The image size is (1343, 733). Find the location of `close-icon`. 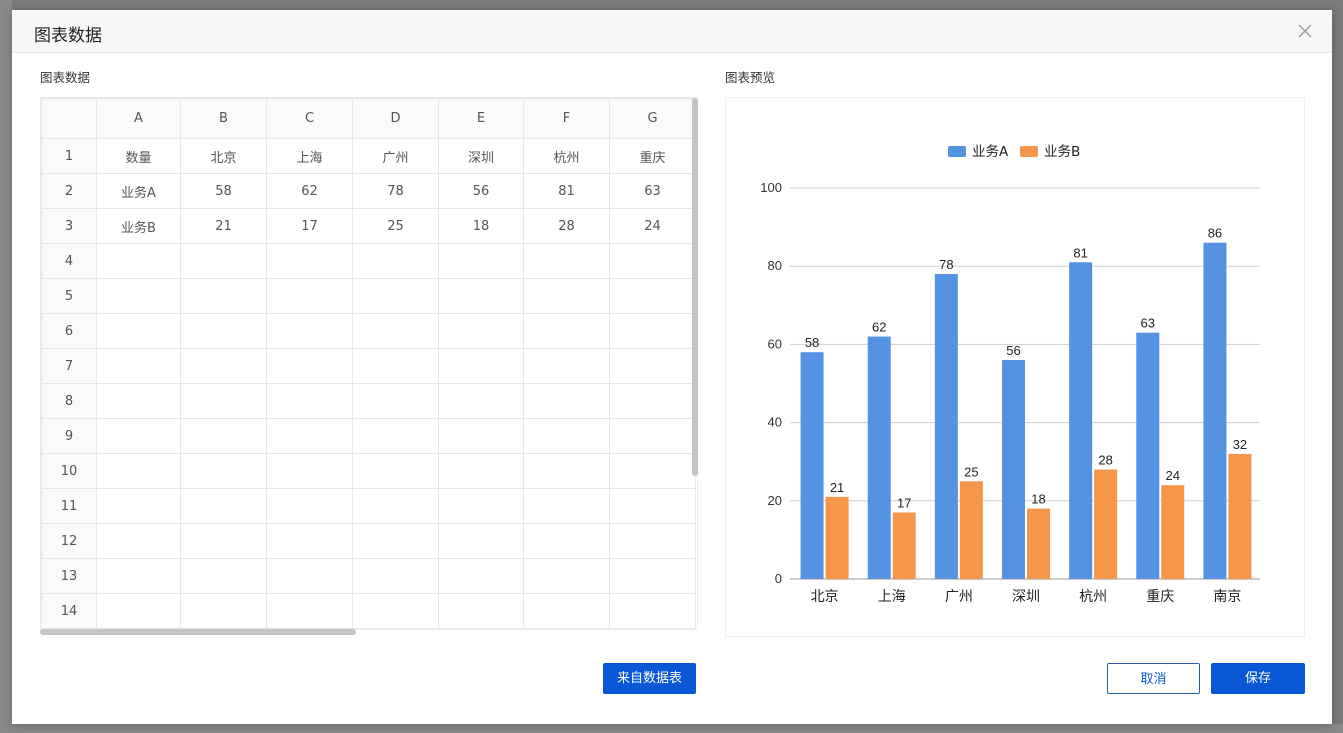

close-icon is located at coordinates (1305, 31).